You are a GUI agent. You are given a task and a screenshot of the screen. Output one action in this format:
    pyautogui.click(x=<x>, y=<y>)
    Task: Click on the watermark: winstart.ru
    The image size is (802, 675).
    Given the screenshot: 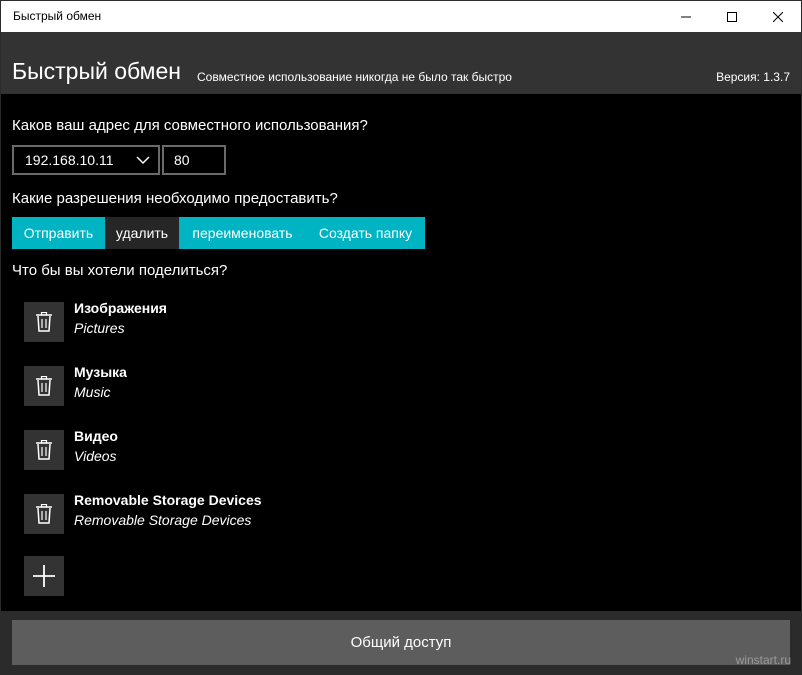 What is the action you would take?
    pyautogui.click(x=763, y=660)
    